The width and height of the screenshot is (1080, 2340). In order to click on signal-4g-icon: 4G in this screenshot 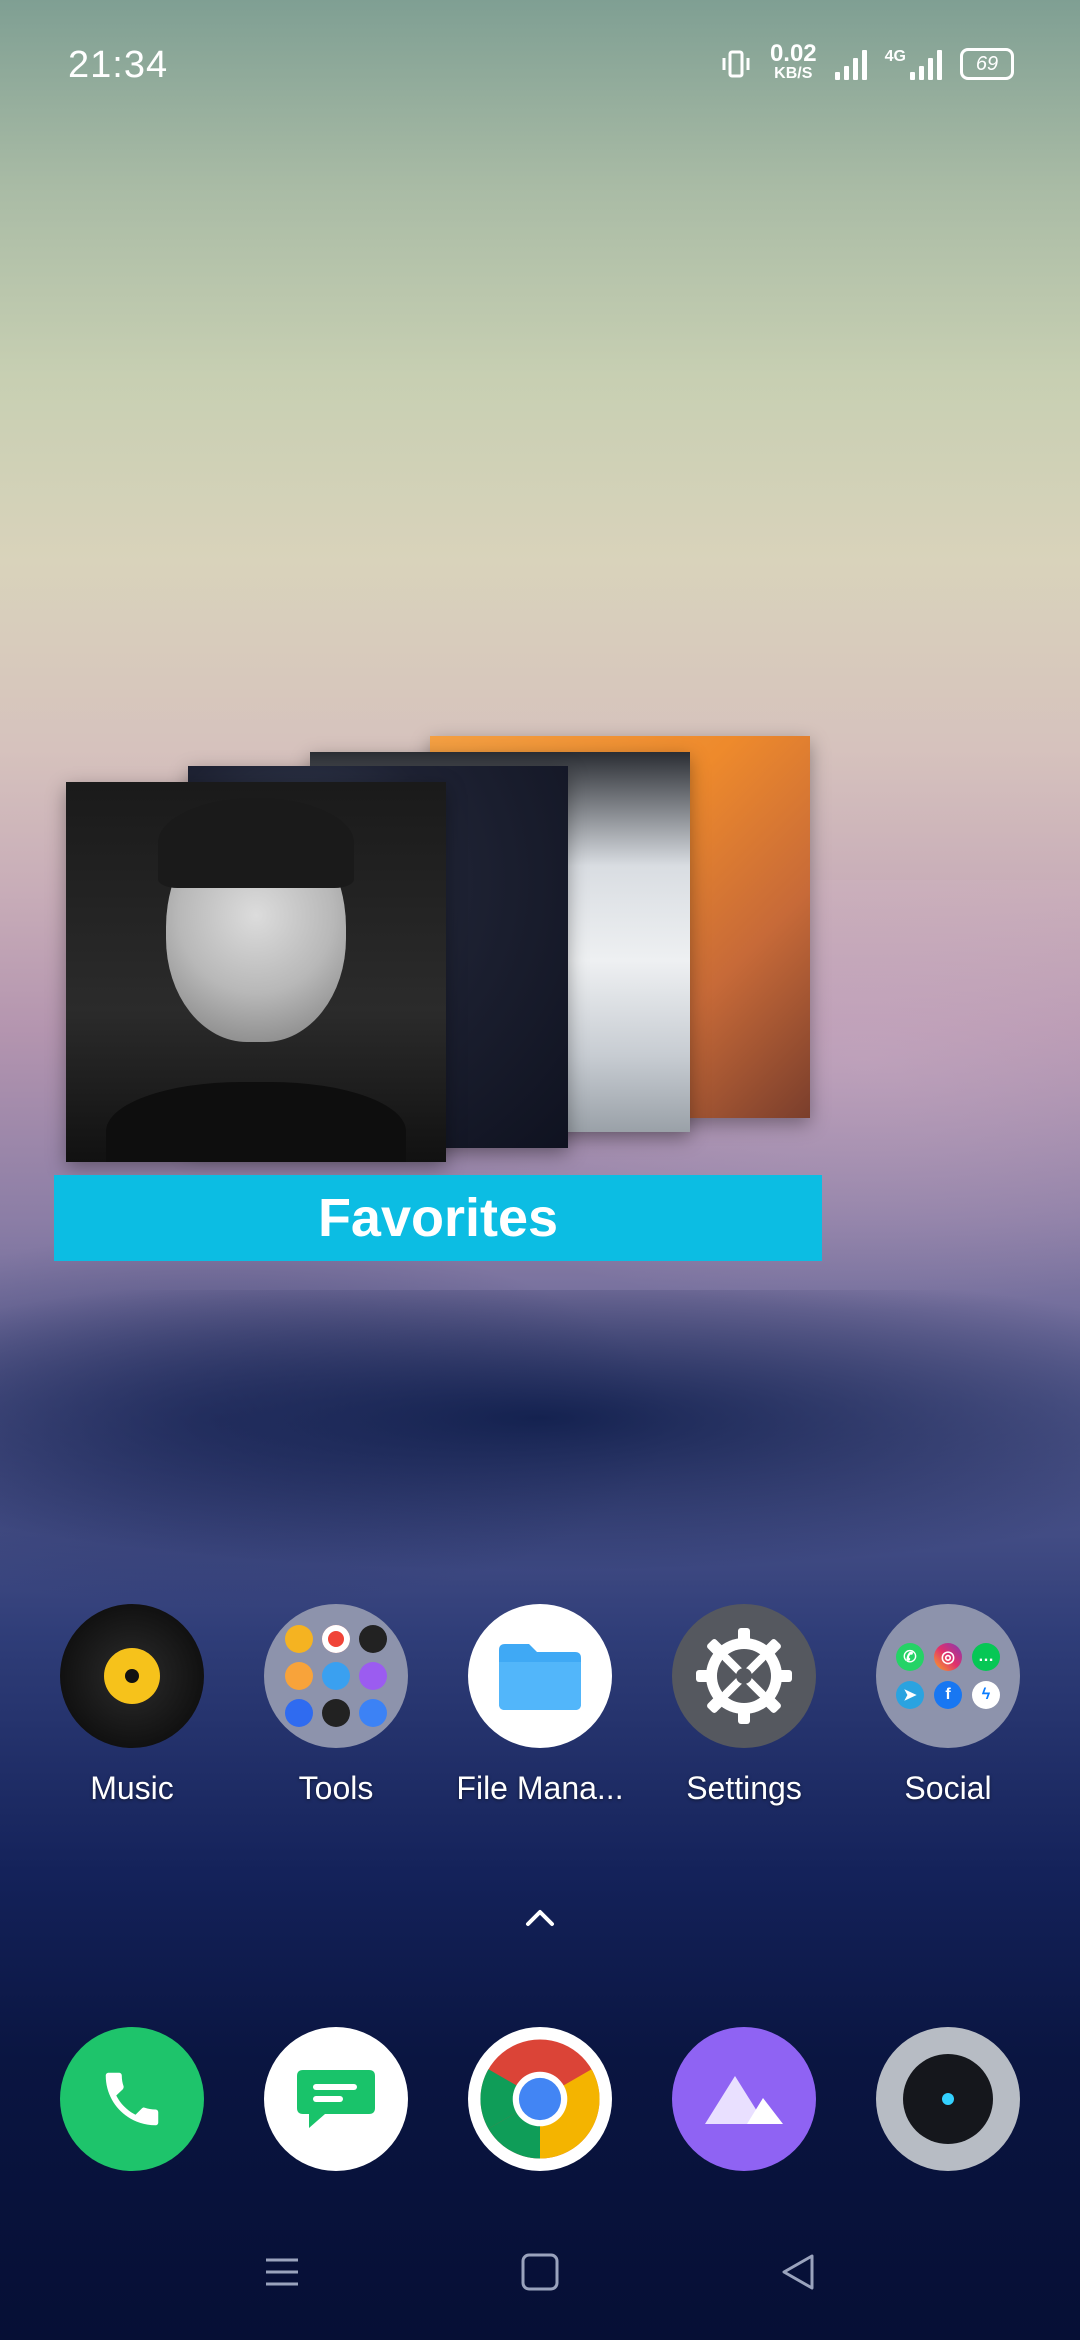, I will do `click(913, 64)`.